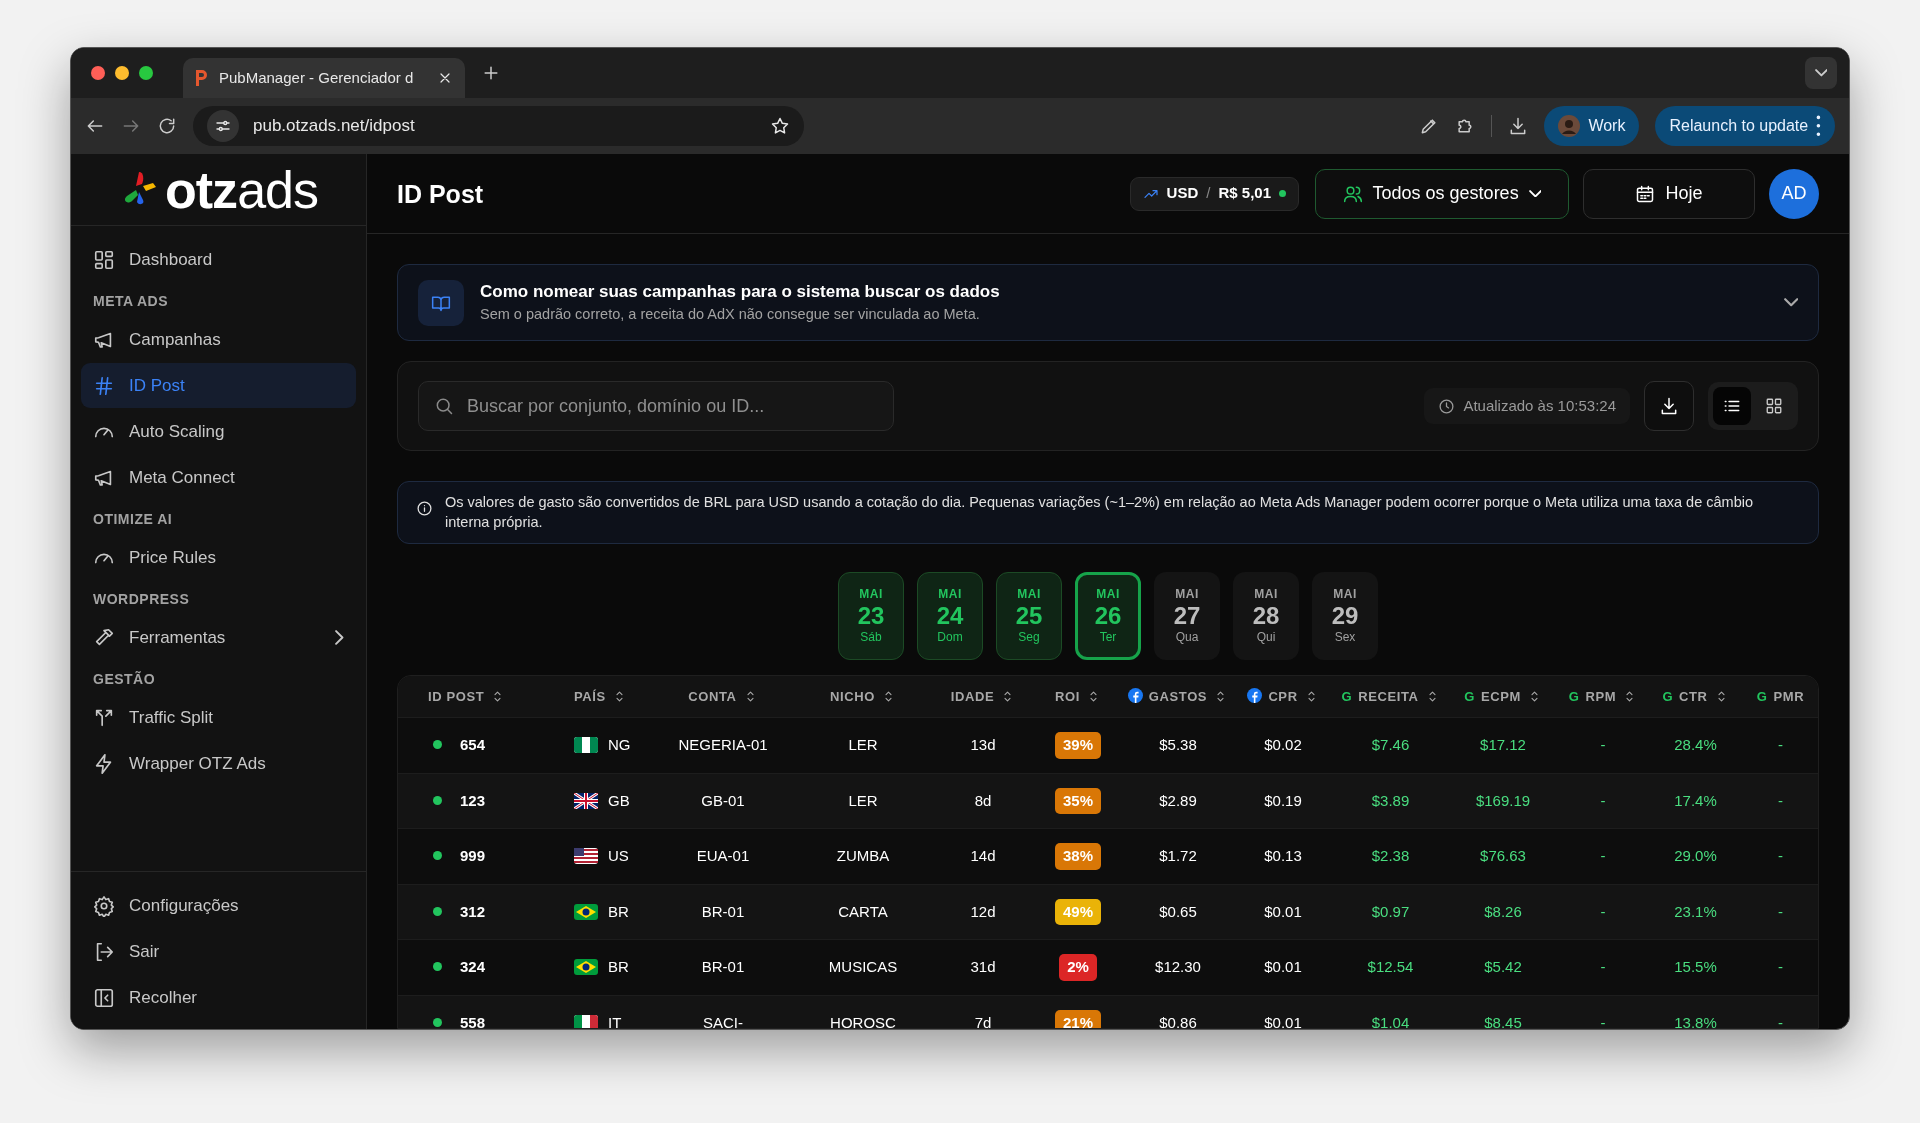  Describe the element at coordinates (950, 615) in the screenshot. I see `date-pill: MAI 24 Dom` at that location.